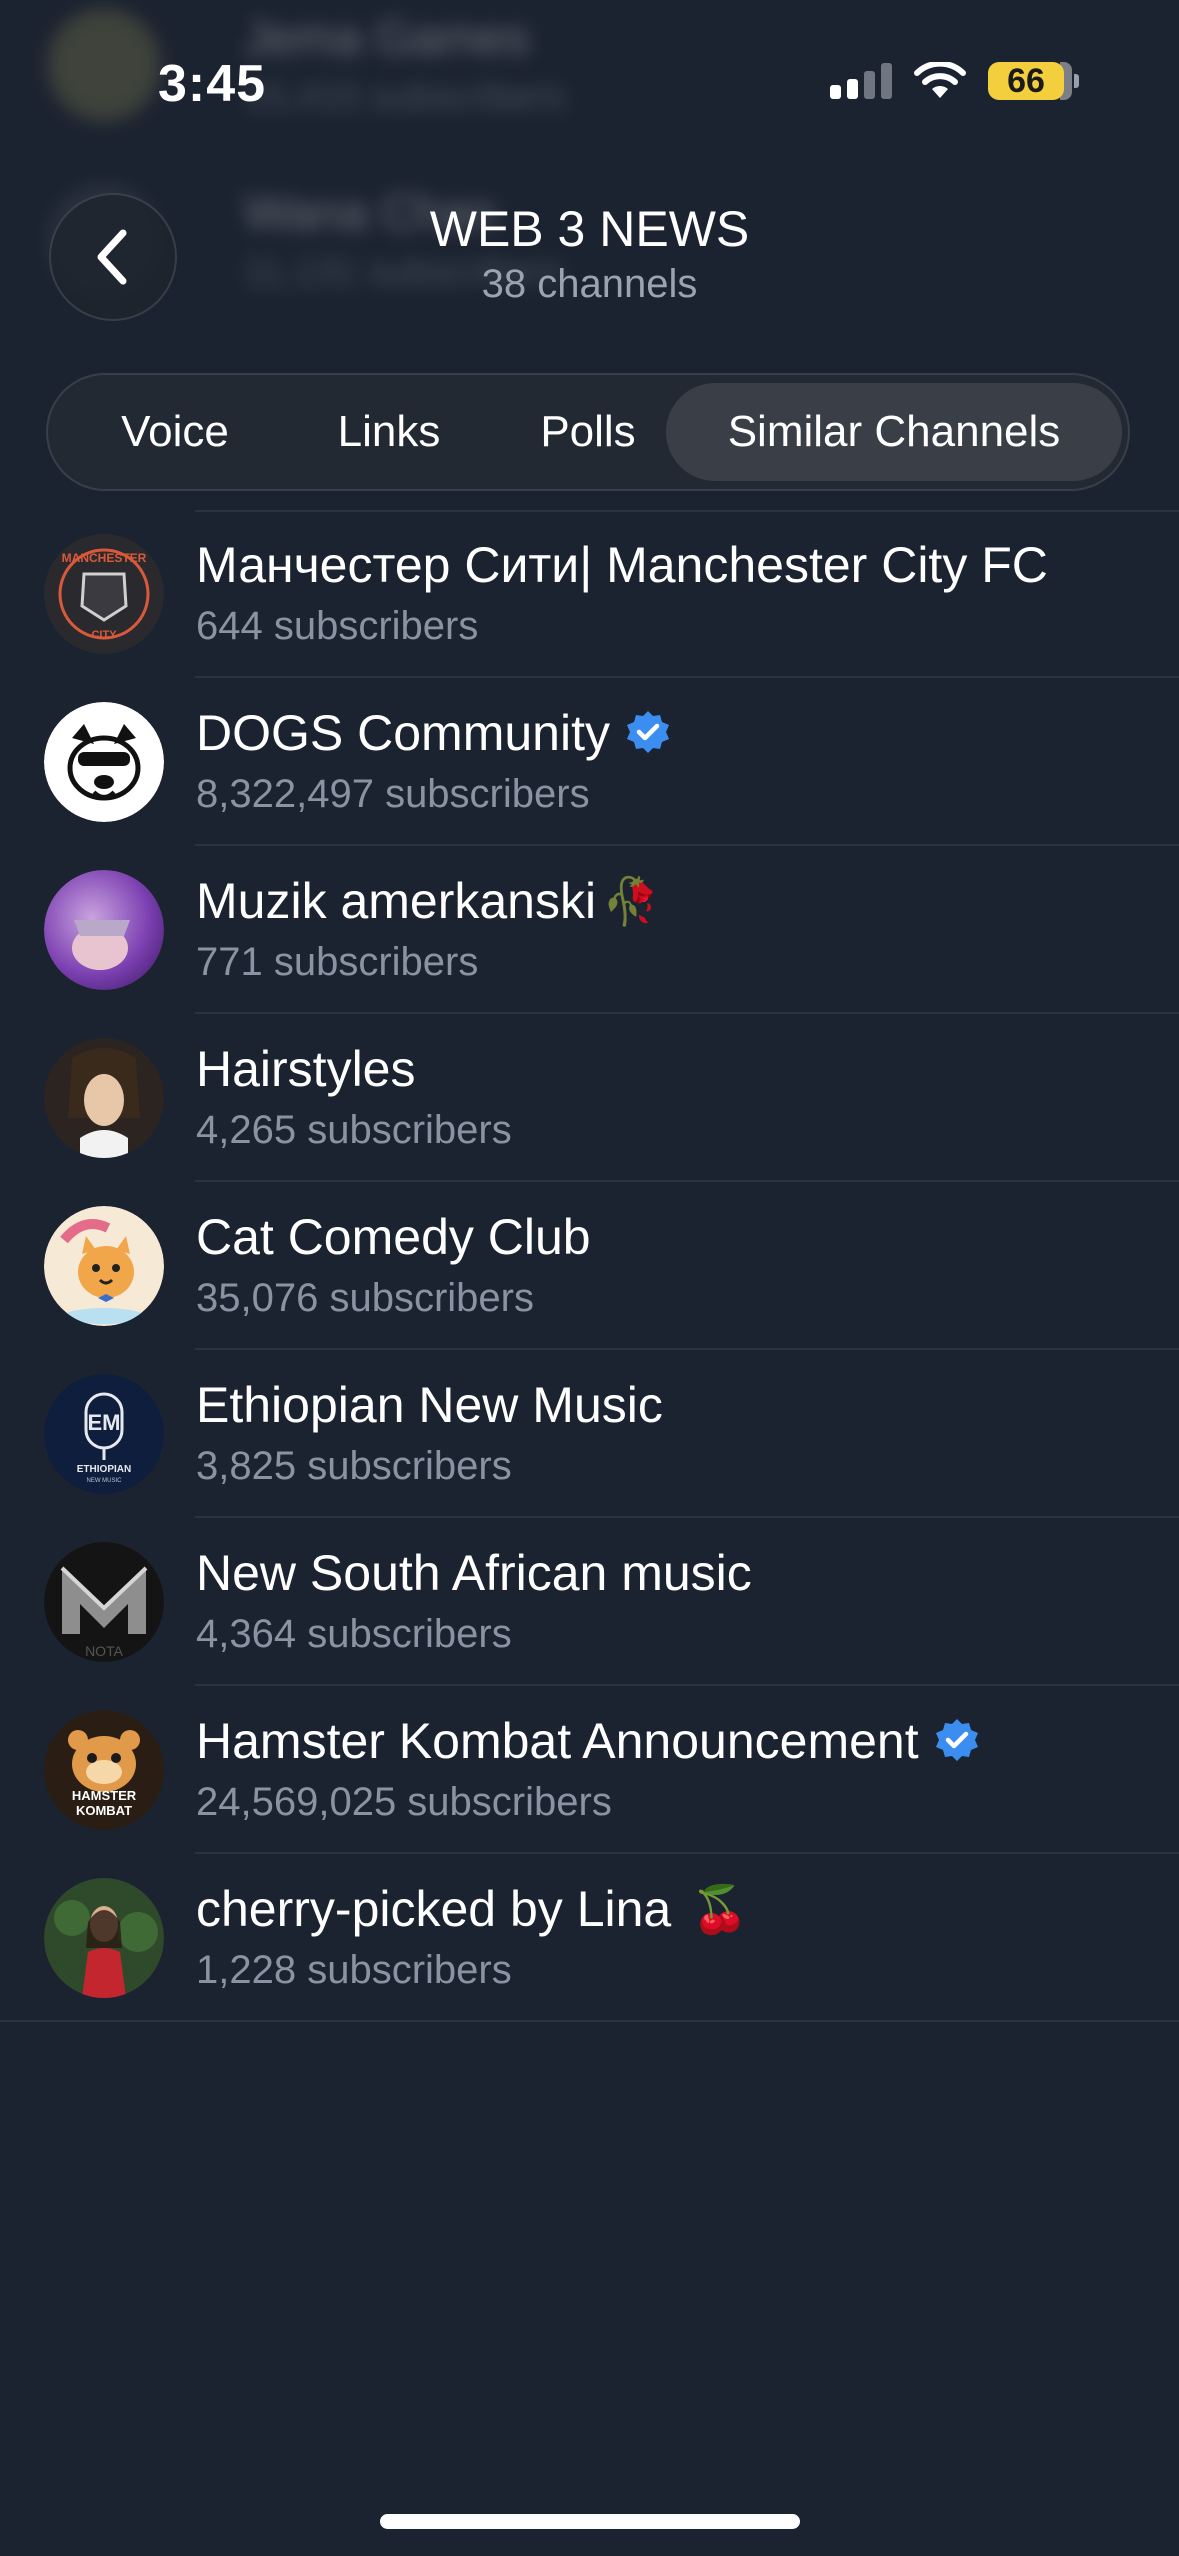  I want to click on cherry-emoji: 🍒, so click(720, 1908).